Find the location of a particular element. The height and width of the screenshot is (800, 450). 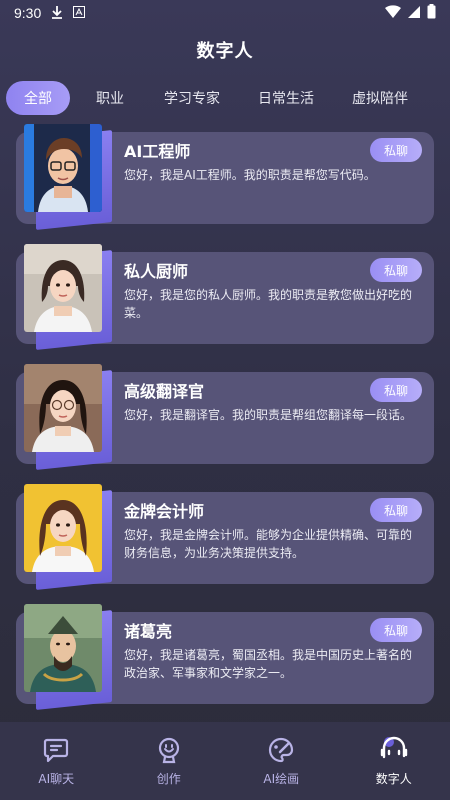

card-name: AI工程师 is located at coordinates (157, 151).